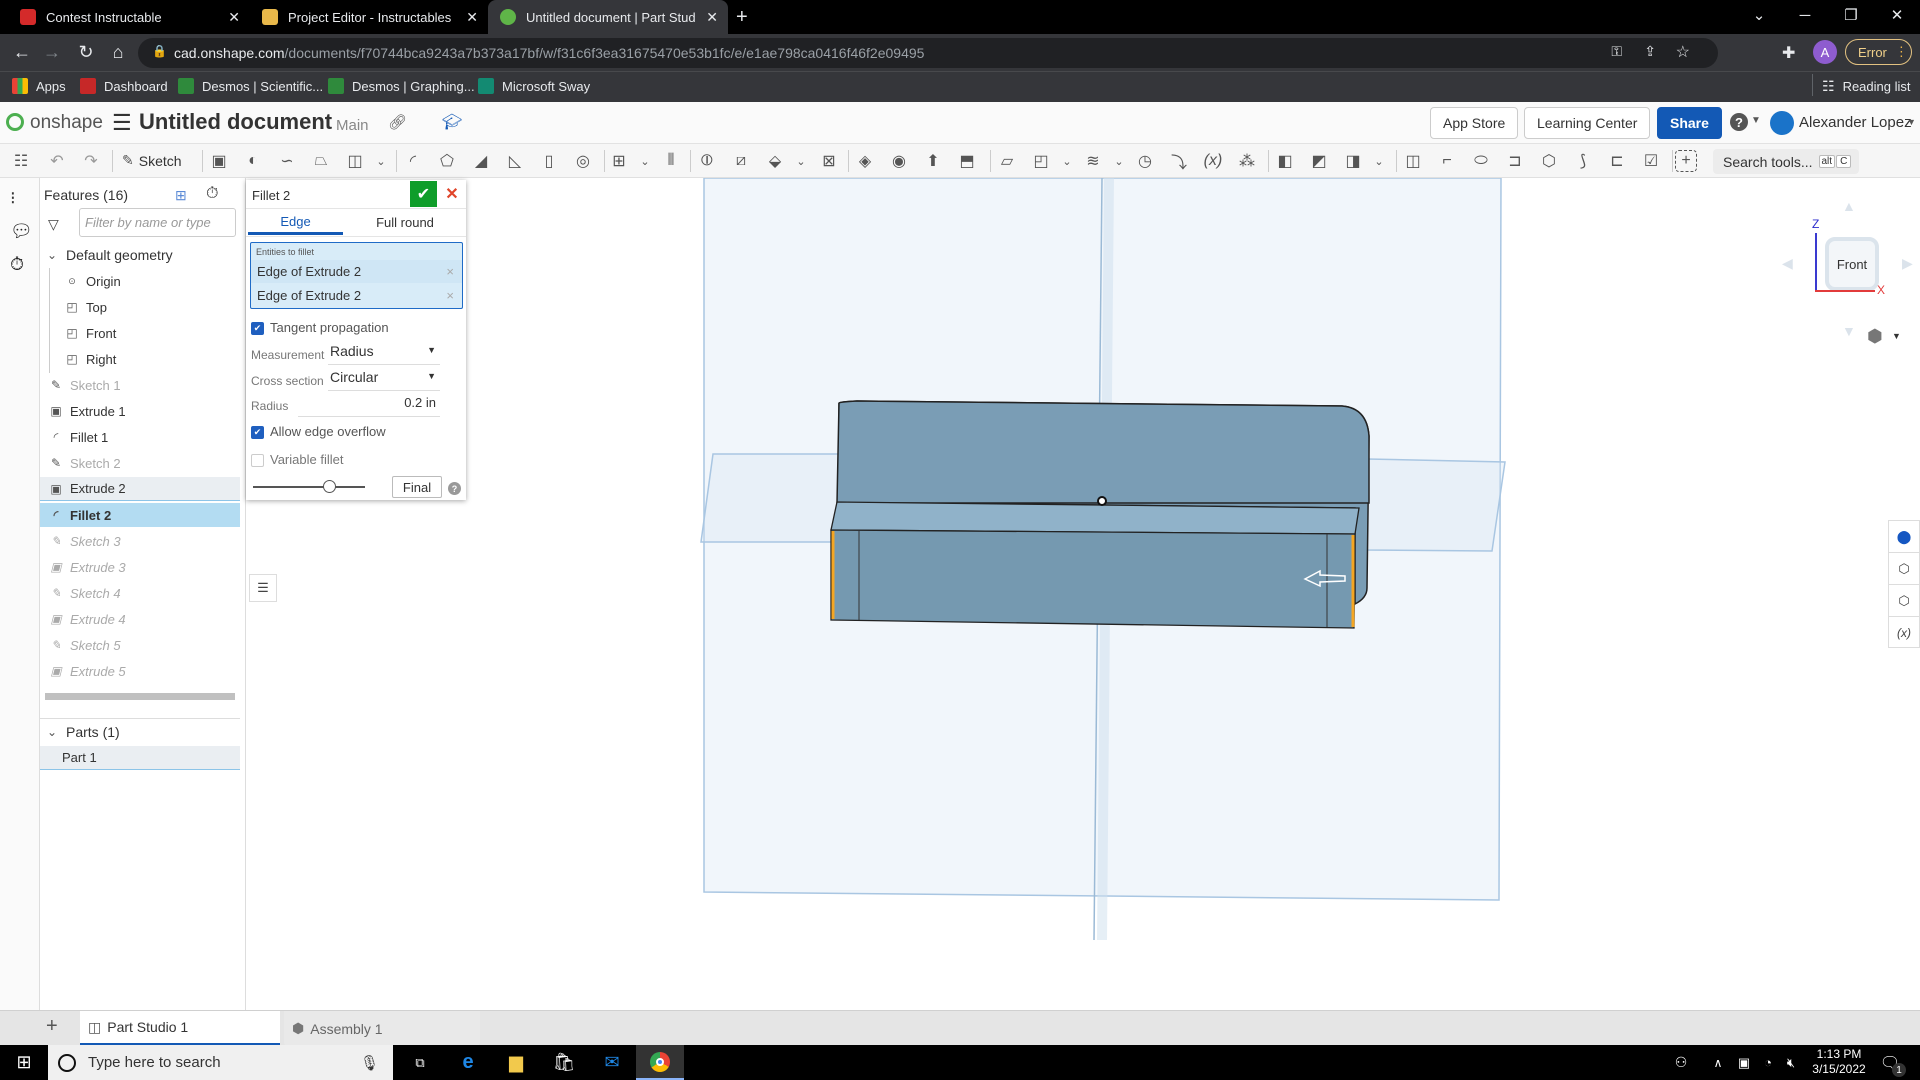 The height and width of the screenshot is (1080, 1920). What do you see at coordinates (21, 231) in the screenshot?
I see `comments-icon: 💬︎` at bounding box center [21, 231].